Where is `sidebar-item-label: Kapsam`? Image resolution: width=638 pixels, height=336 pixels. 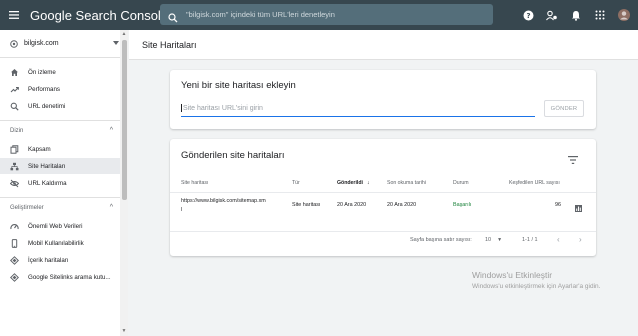
sidebar-item-label: Kapsam is located at coordinates (39, 149).